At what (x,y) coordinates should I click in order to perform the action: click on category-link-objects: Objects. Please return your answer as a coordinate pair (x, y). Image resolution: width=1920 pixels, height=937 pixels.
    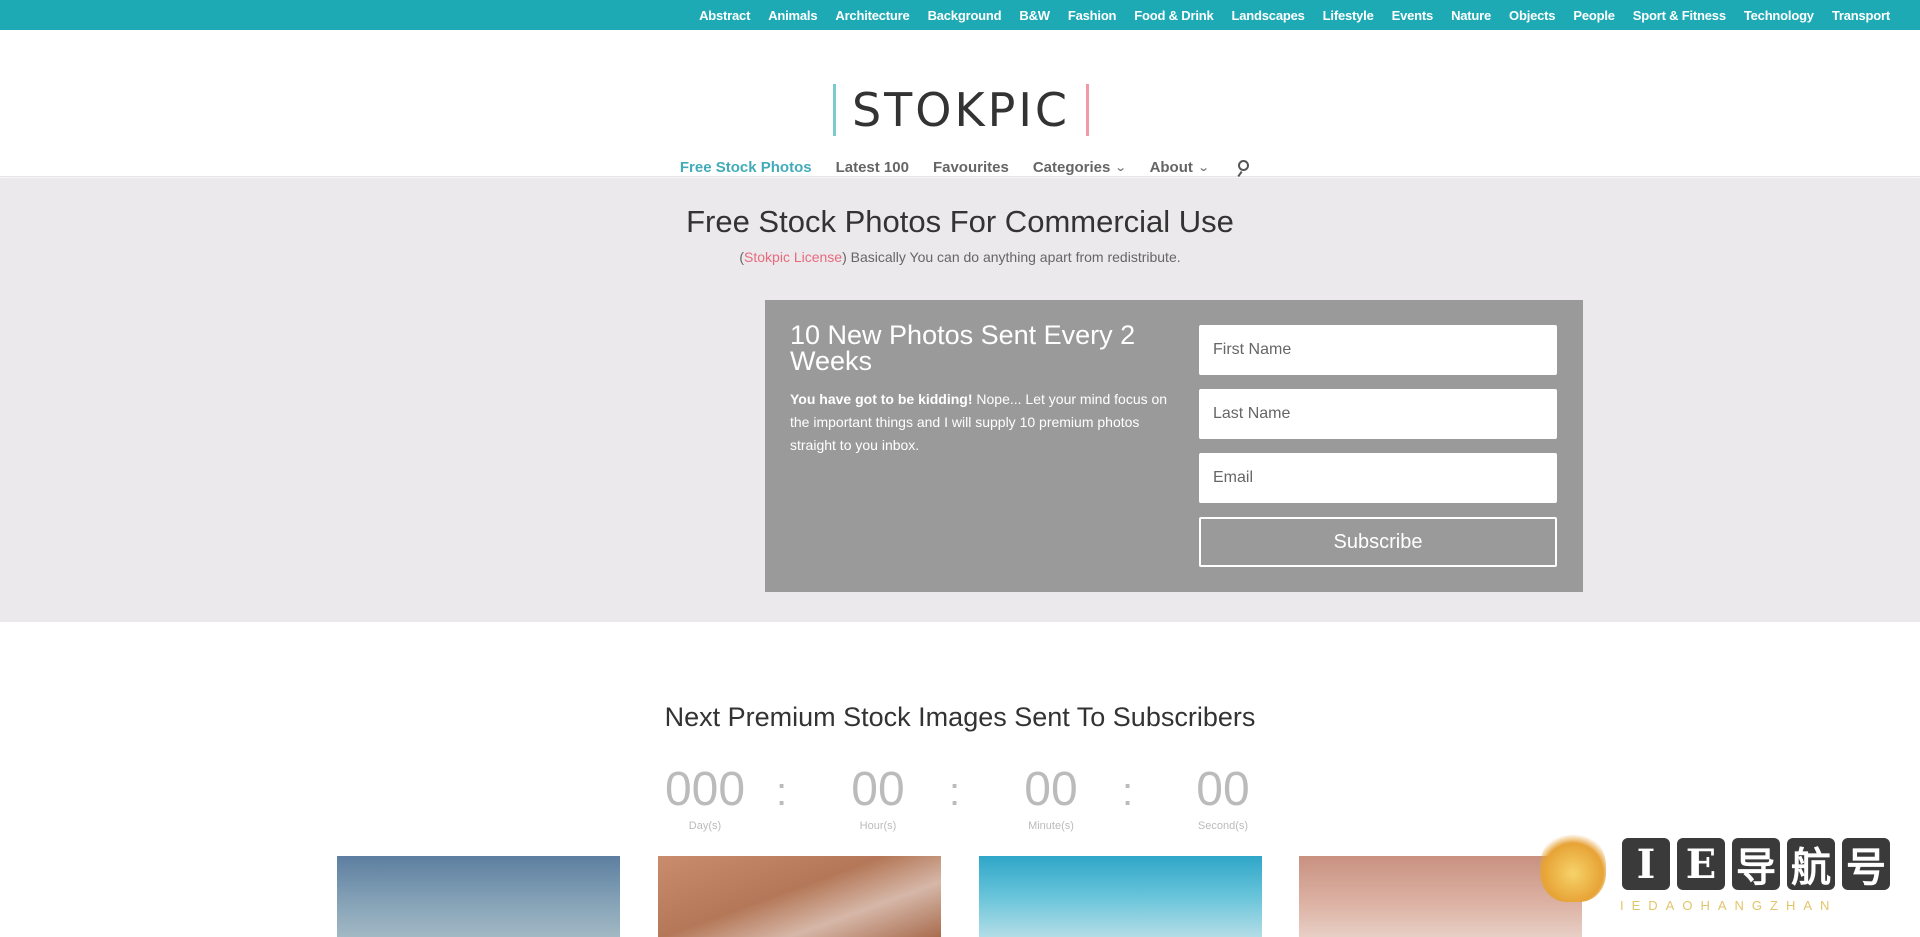
    Looking at the image, I should click on (1532, 15).